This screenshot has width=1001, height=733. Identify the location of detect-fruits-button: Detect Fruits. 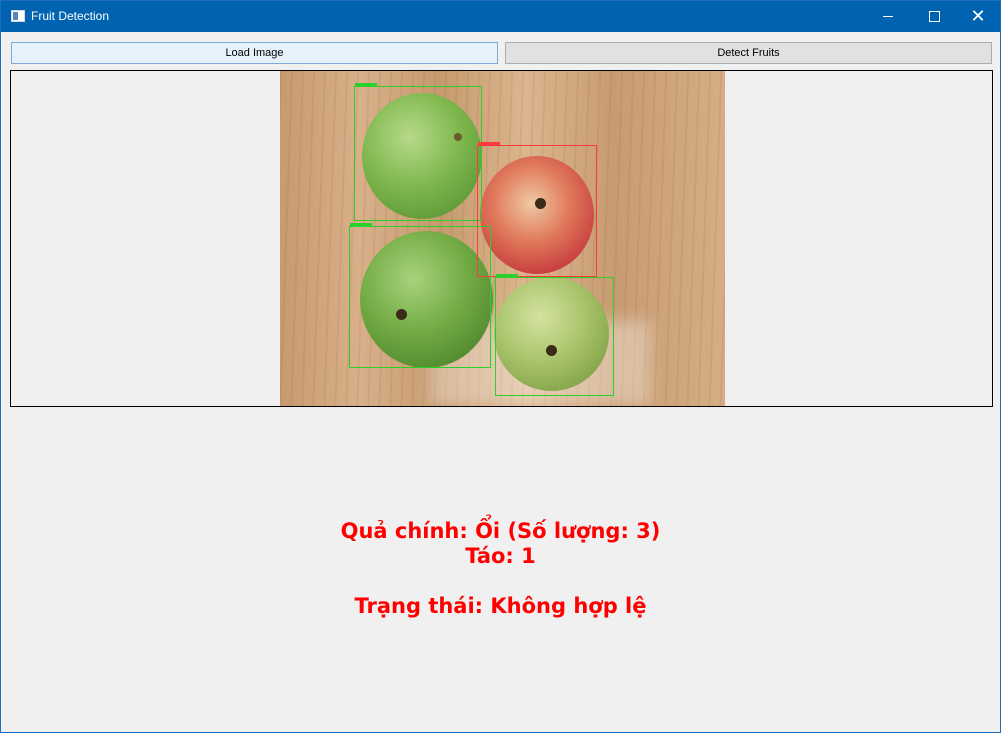
(748, 53).